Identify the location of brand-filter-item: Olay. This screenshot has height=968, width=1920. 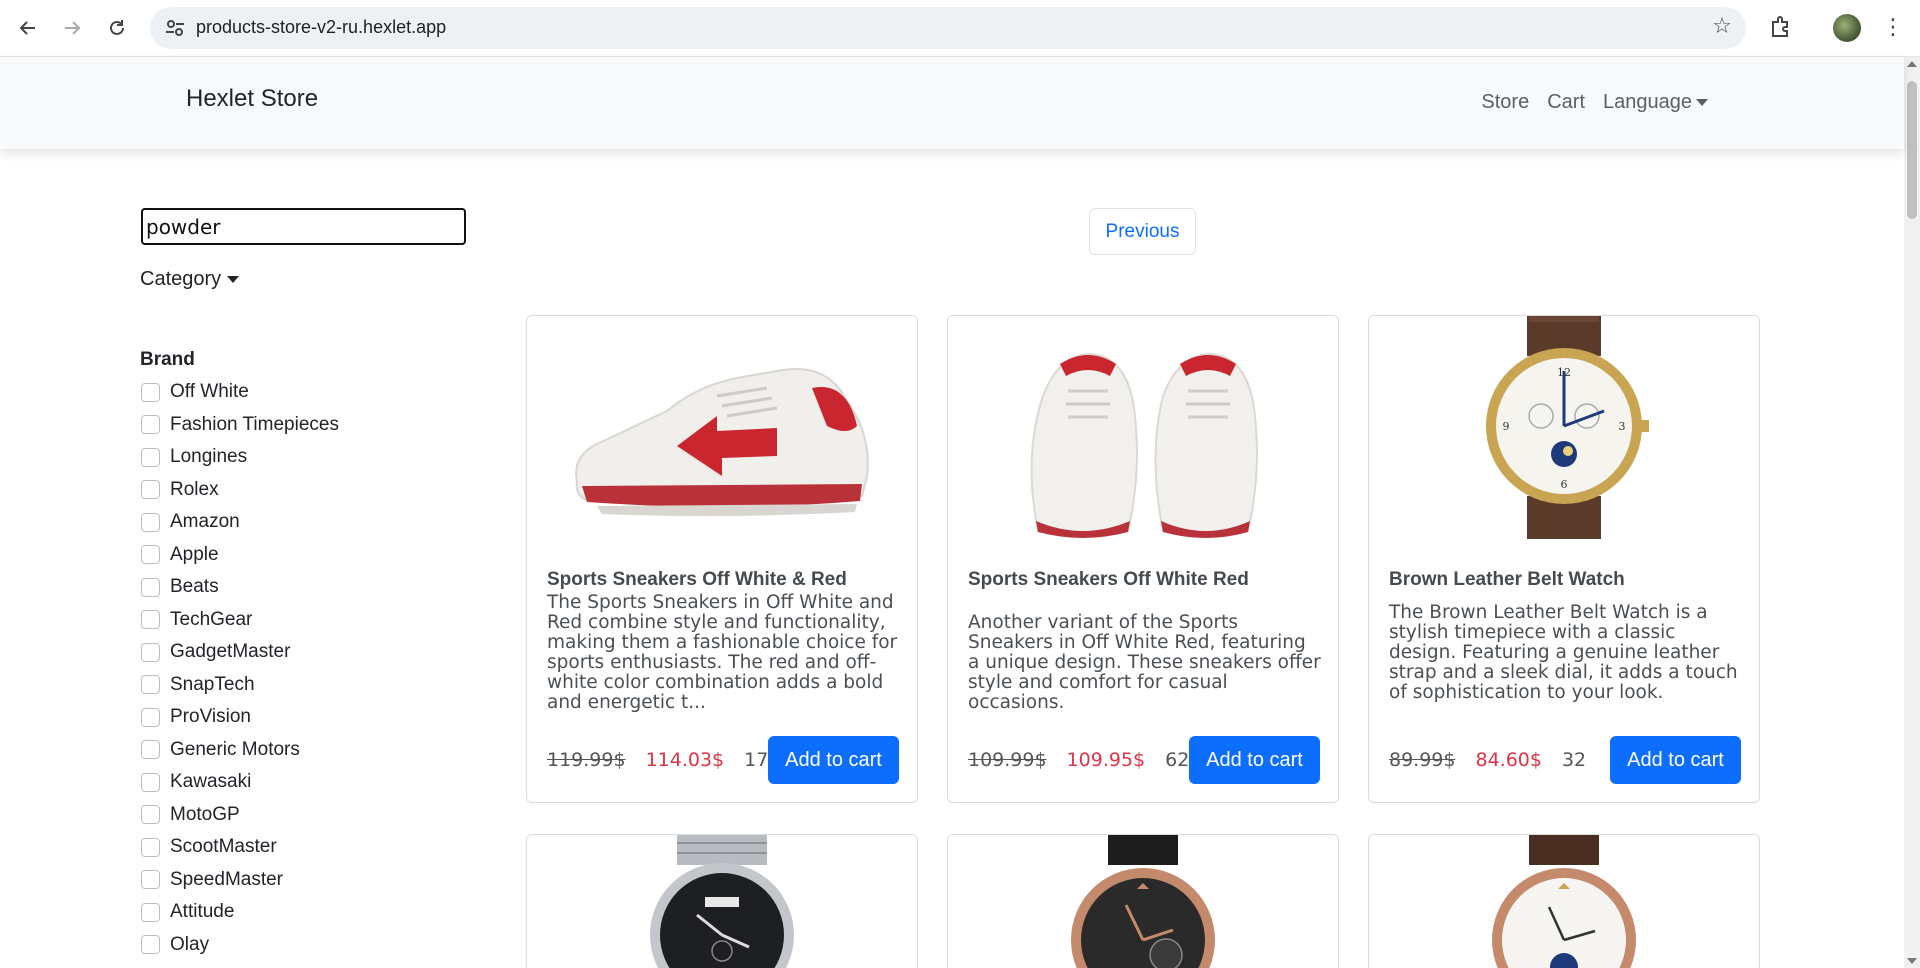
(240, 945).